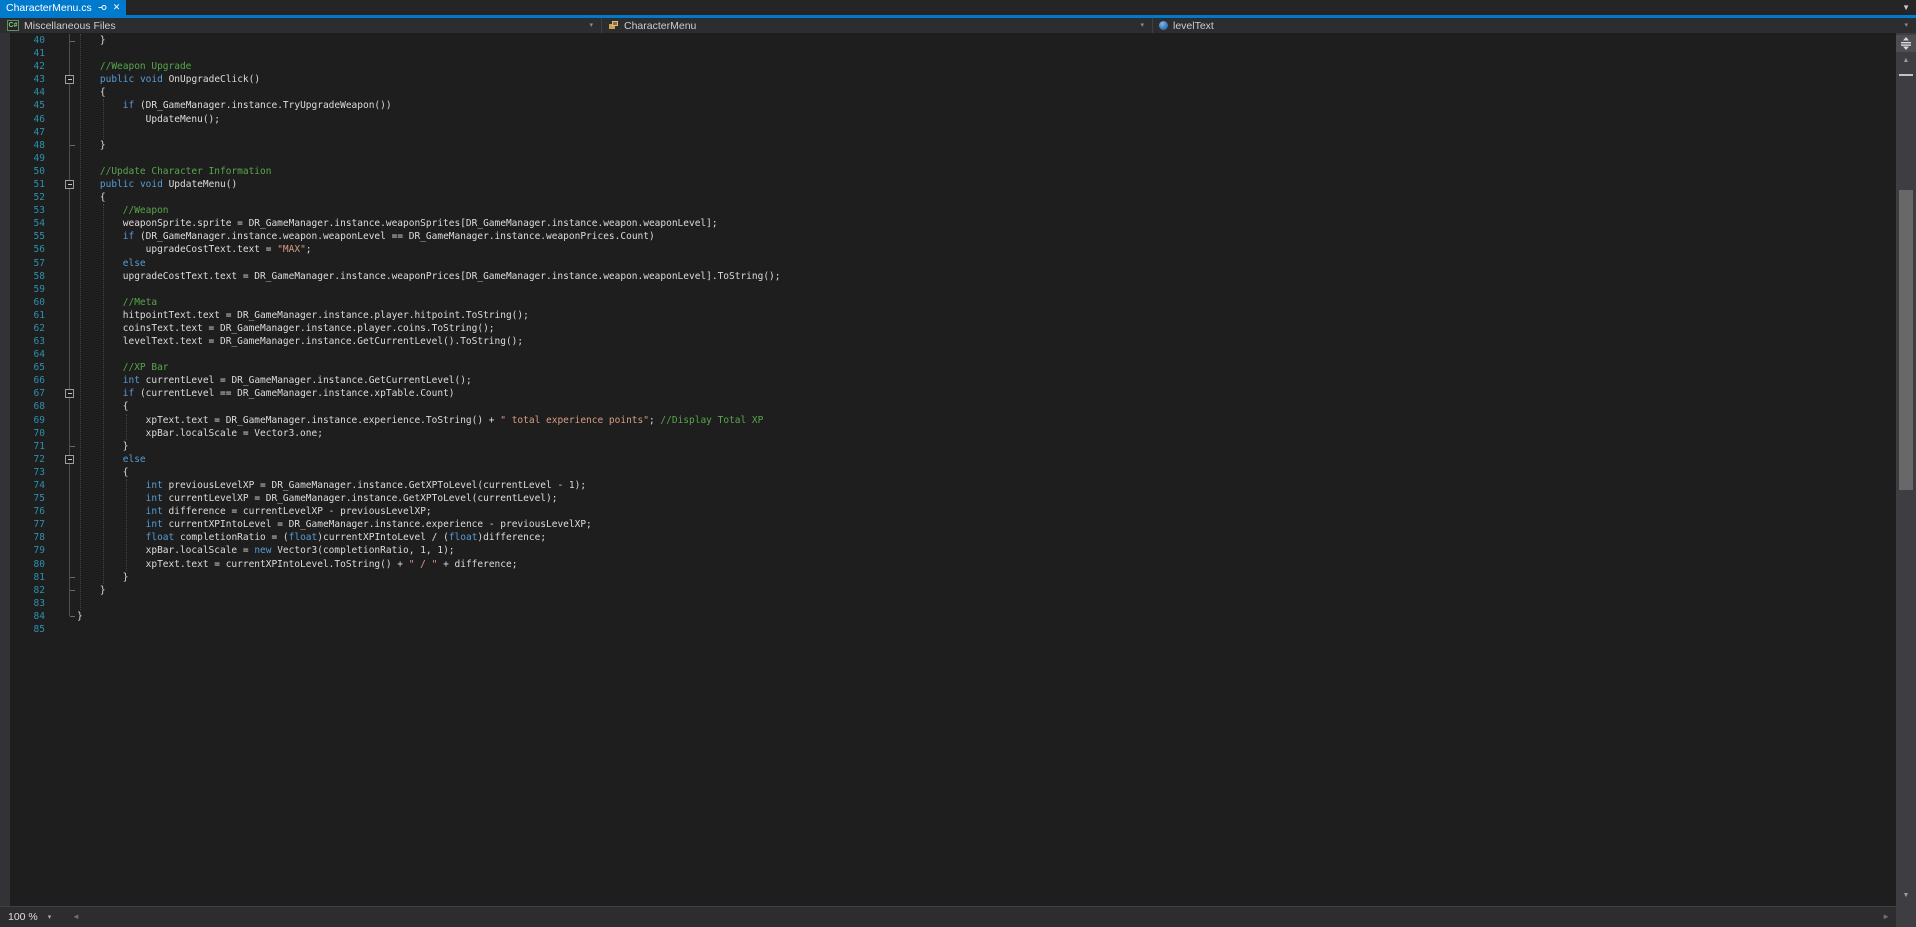 The image size is (1916, 927). Describe the element at coordinates (39, 276) in the screenshot. I see `line-number: 58` at that location.